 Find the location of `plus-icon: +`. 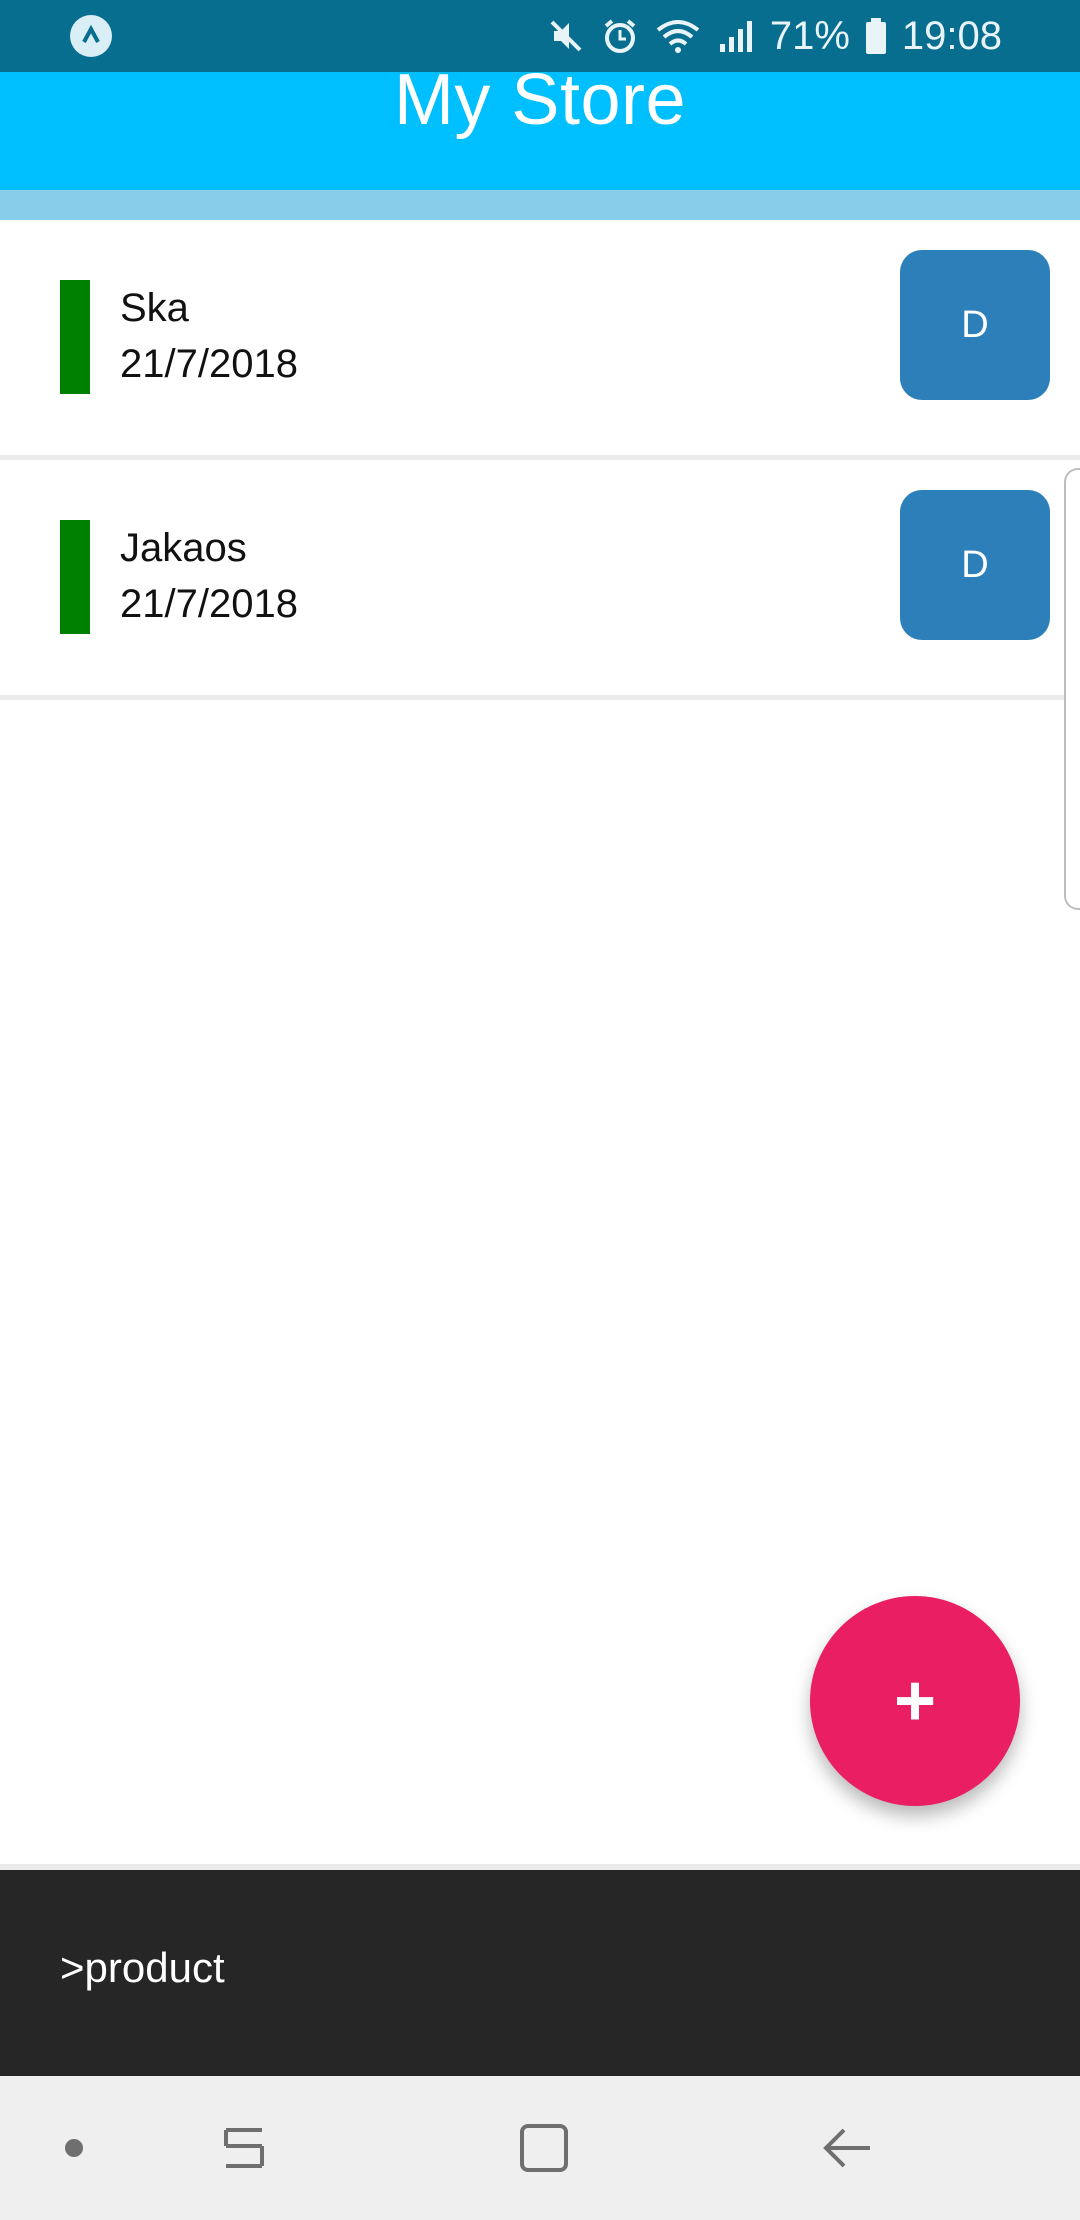

plus-icon: + is located at coordinates (915, 1701).